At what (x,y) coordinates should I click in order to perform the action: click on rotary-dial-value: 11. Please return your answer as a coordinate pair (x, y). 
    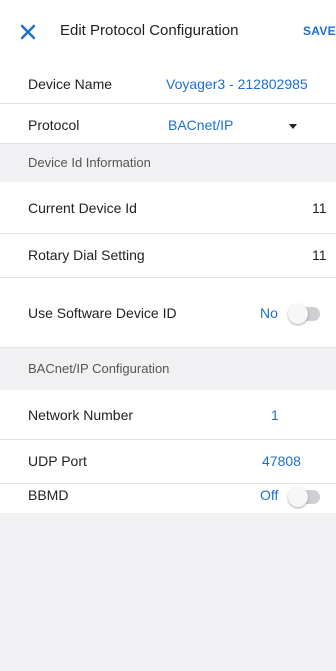
    Looking at the image, I should click on (319, 255).